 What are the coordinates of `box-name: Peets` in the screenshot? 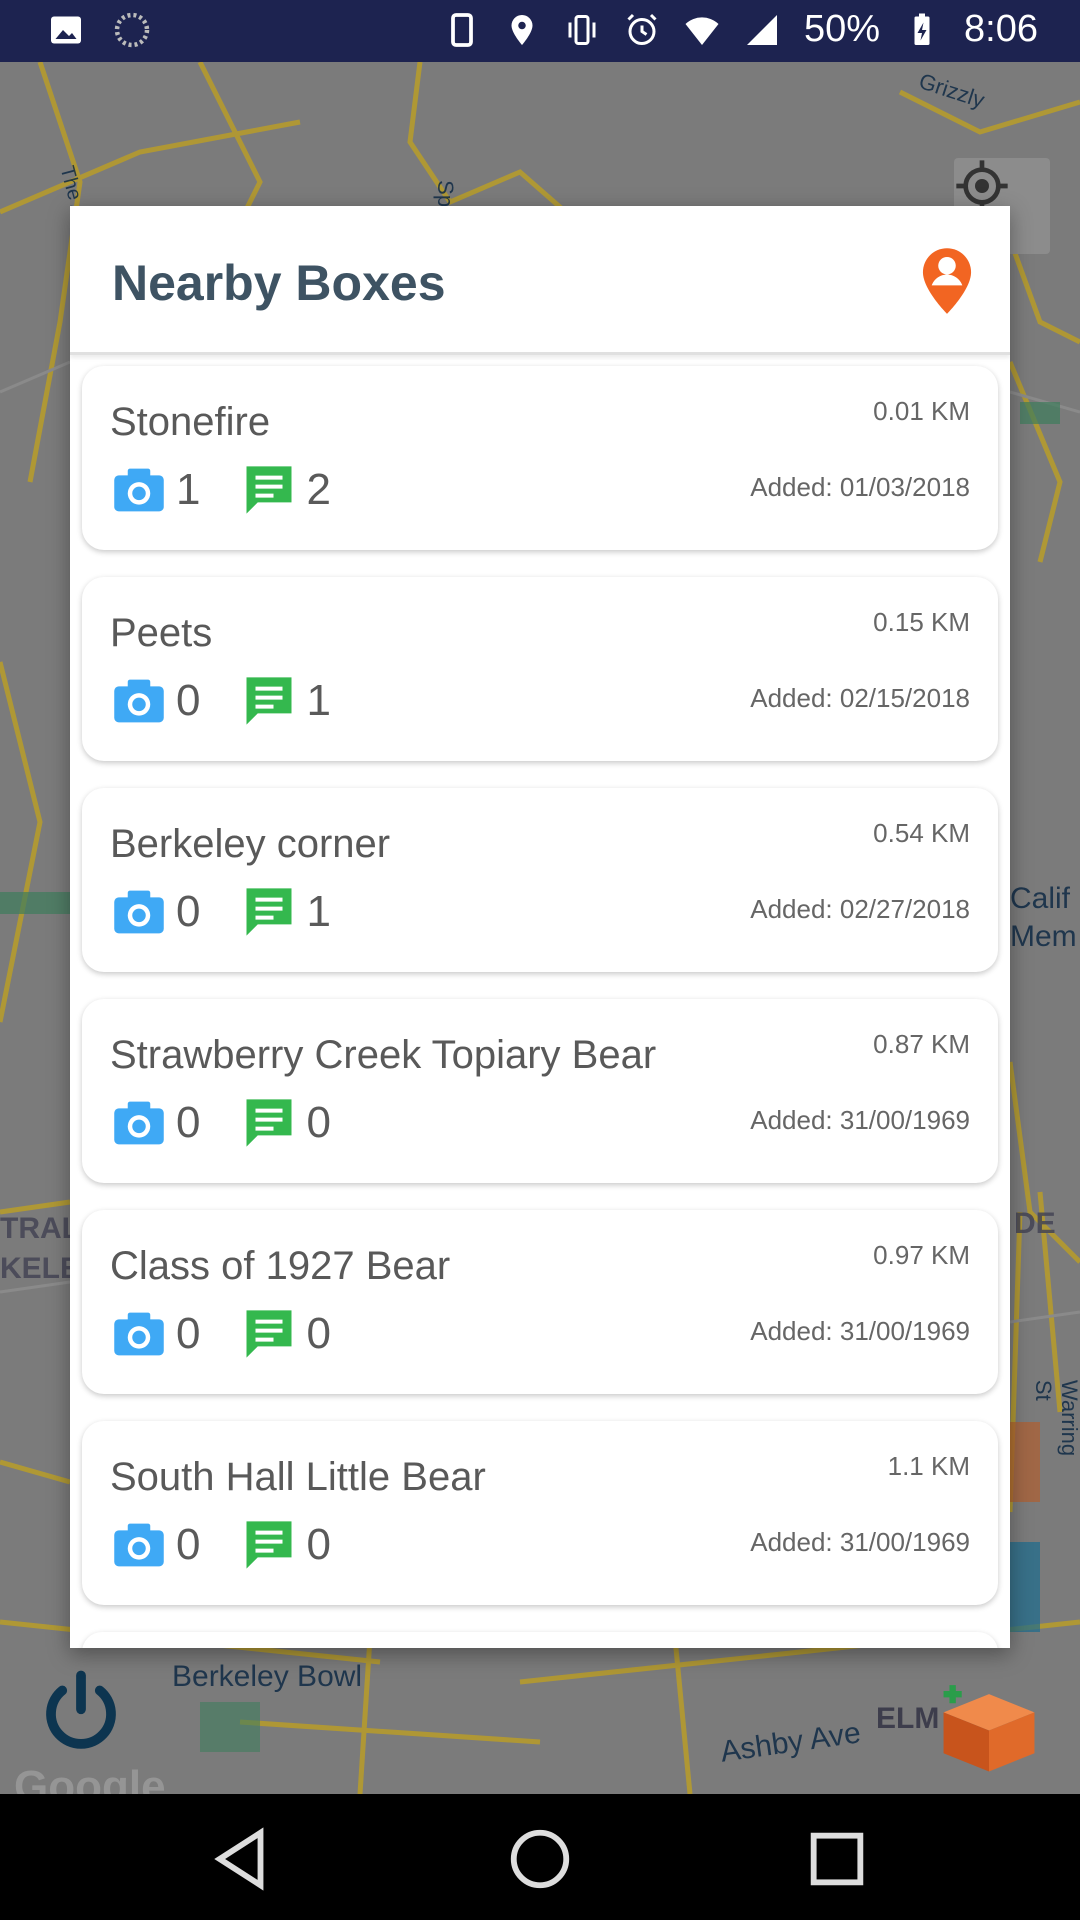 It's located at (161, 633).